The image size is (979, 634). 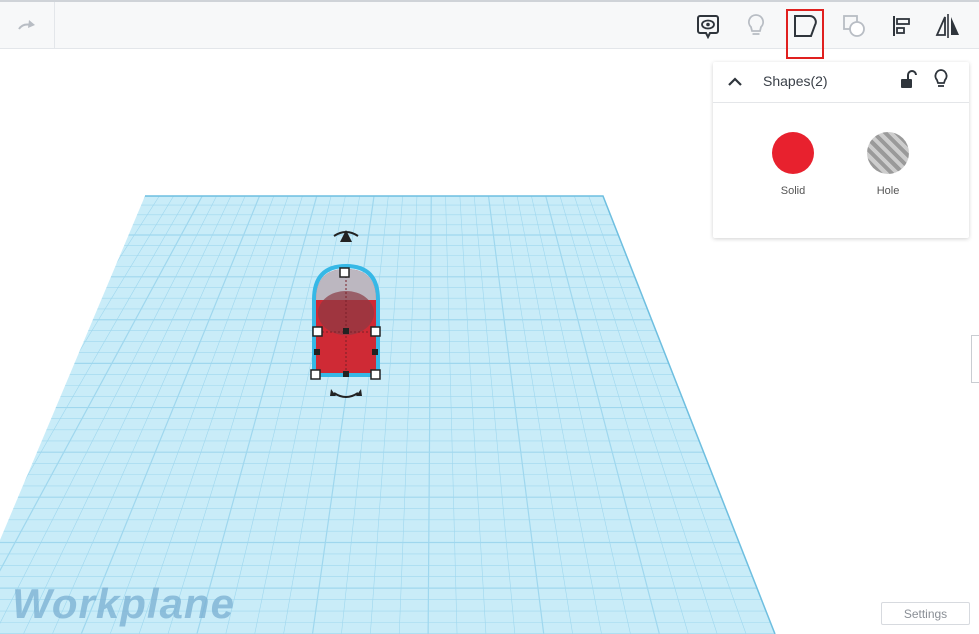 What do you see at coordinates (123, 603) in the screenshot?
I see `workplane-label: Workplane` at bounding box center [123, 603].